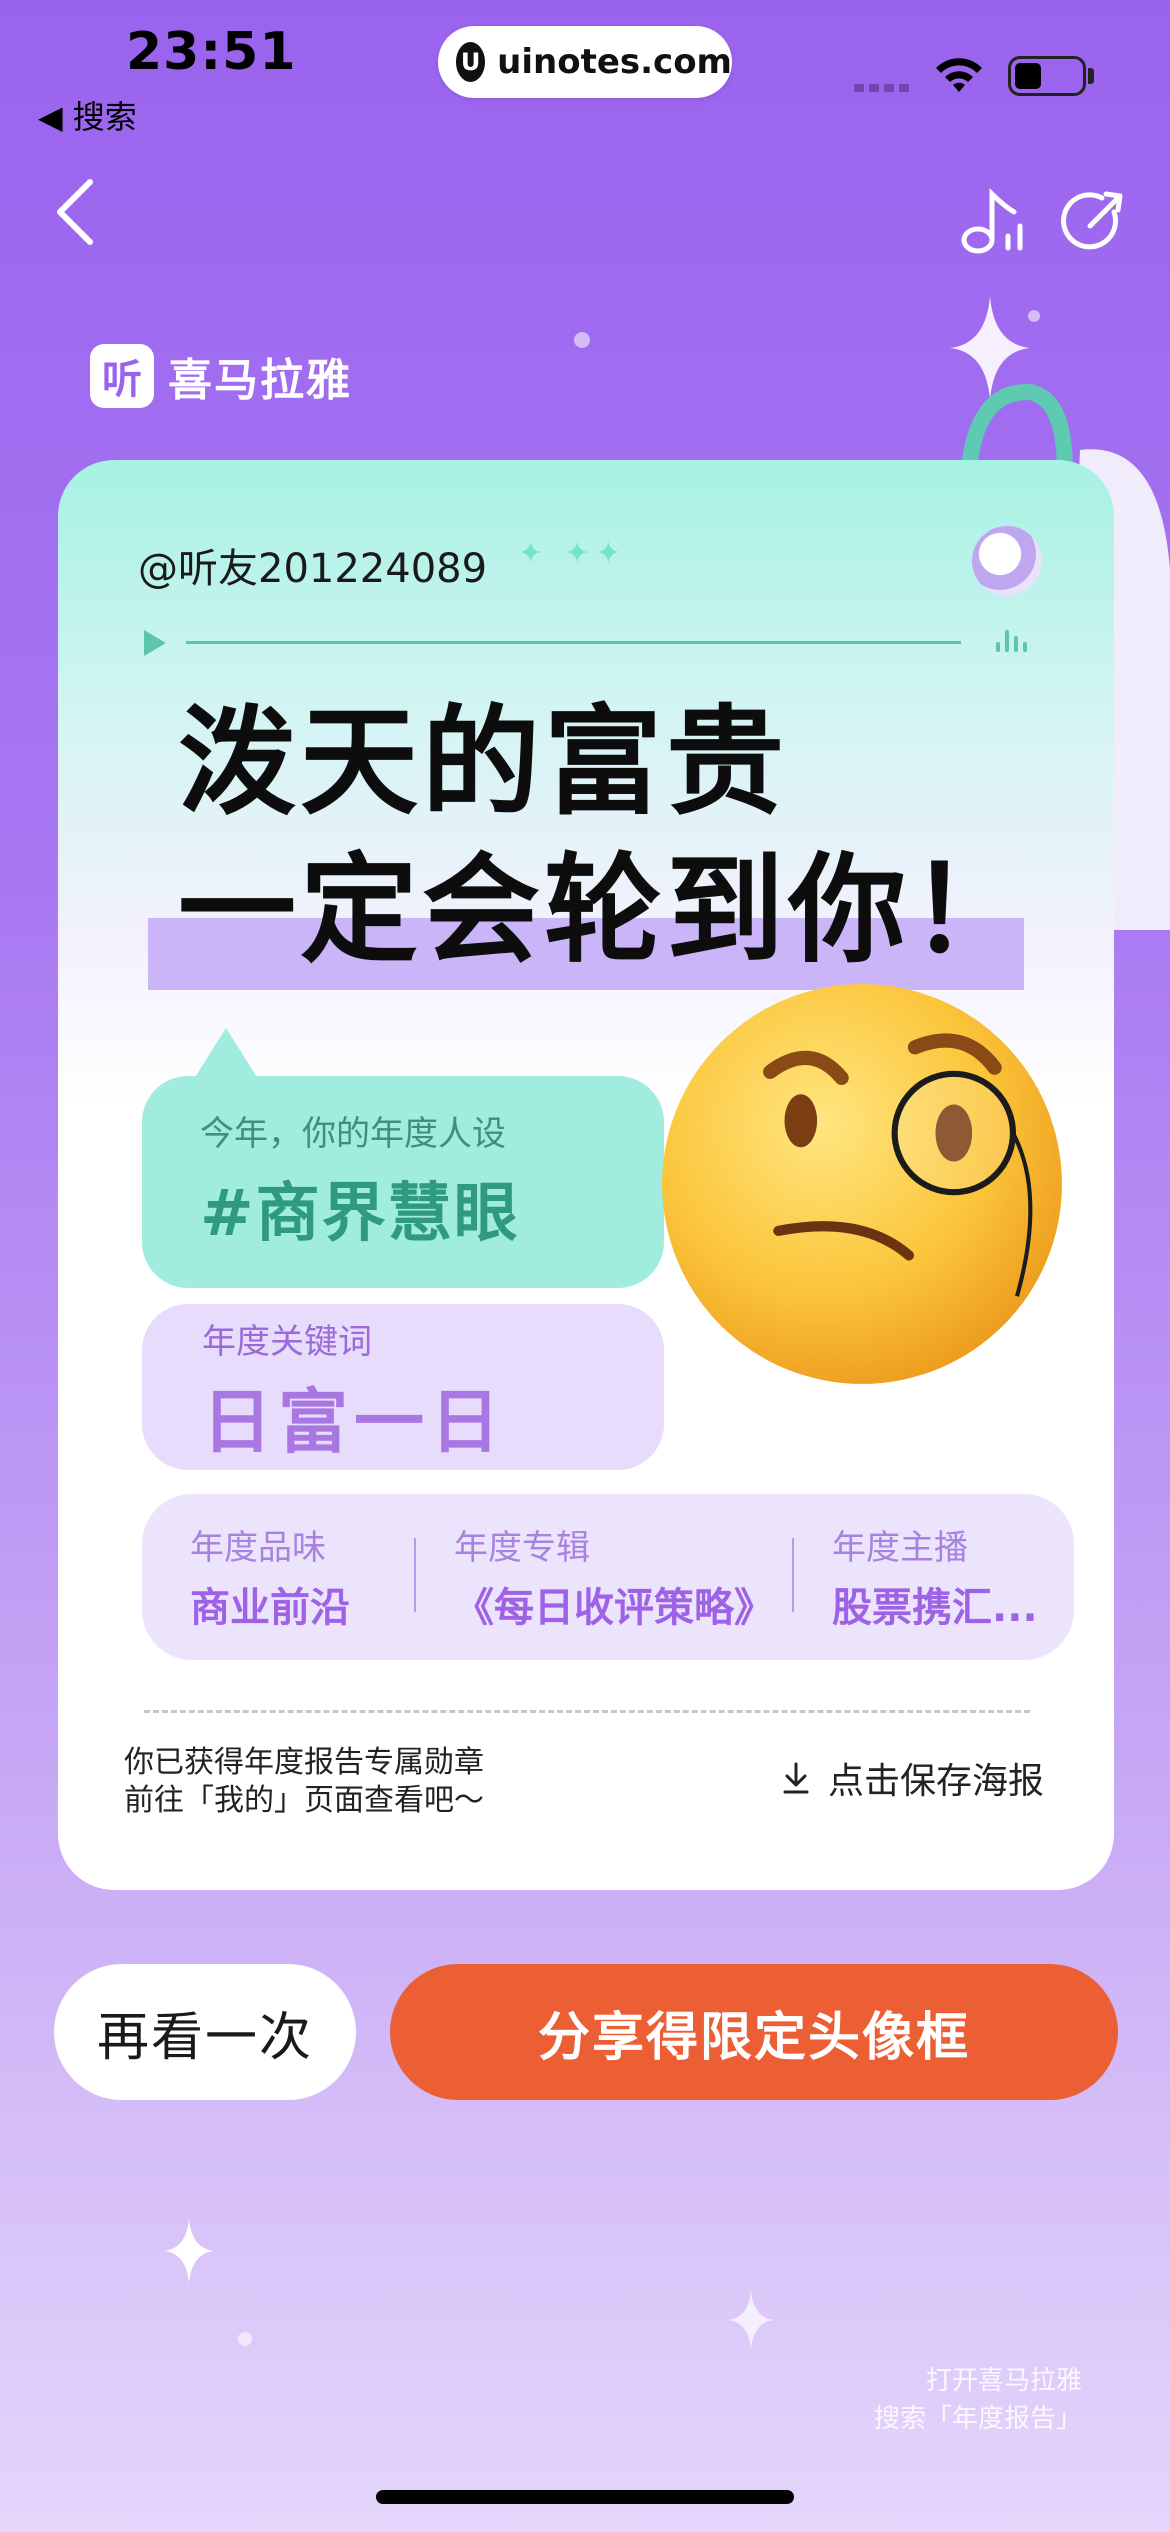 This screenshot has width=1170, height=2532. Describe the element at coordinates (573, 642) in the screenshot. I see `audio-progress-line` at that location.